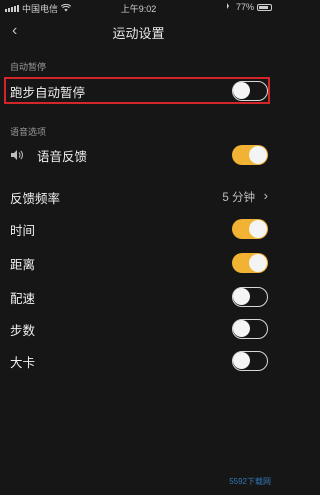 The image size is (320, 495). What do you see at coordinates (138, 361) in the screenshot?
I see `row-calories: 大卡` at bounding box center [138, 361].